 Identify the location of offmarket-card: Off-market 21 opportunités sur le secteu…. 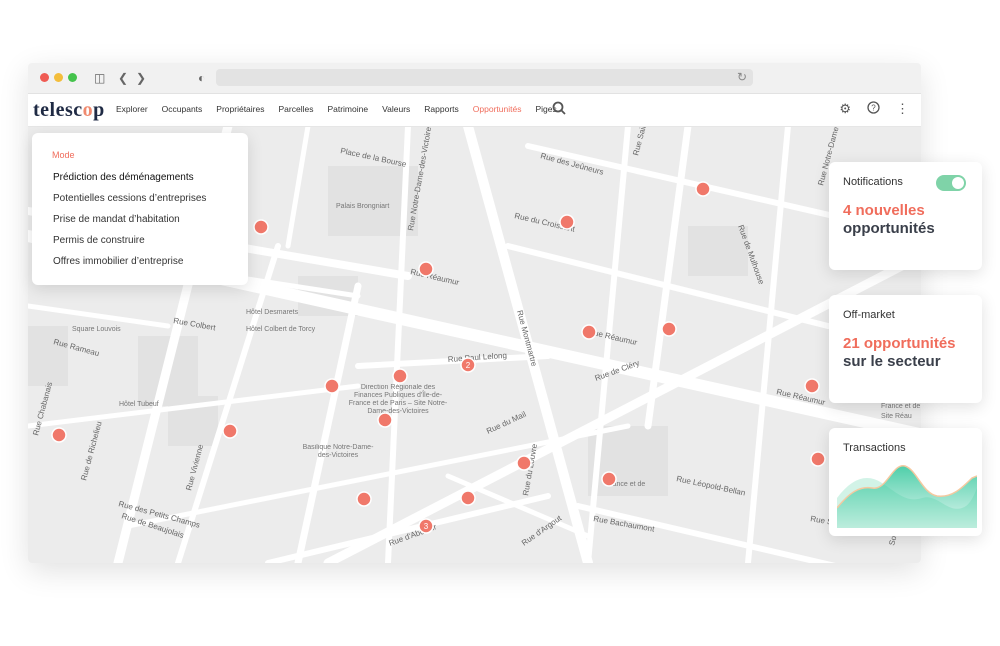
(905, 349).